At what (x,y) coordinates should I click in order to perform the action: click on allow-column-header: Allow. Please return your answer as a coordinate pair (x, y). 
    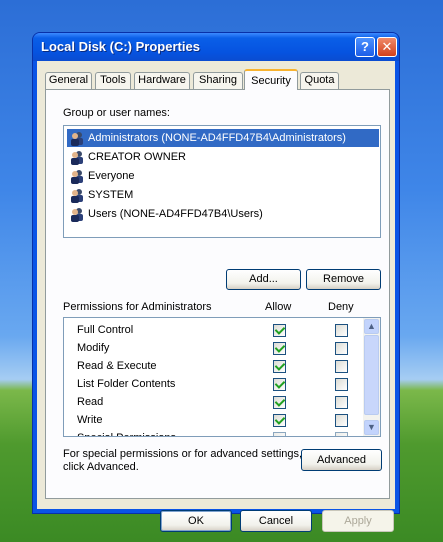
    Looking at the image, I should click on (278, 307).